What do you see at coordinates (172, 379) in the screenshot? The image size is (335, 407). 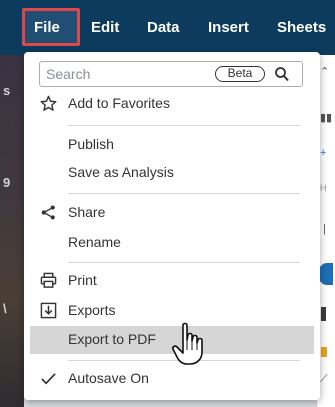 I see `menu-item-autosave-on: Autosave On` at bounding box center [172, 379].